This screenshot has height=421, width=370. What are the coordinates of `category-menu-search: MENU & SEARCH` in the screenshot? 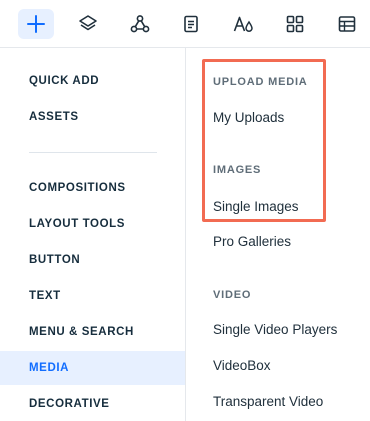 It's located at (92, 332).